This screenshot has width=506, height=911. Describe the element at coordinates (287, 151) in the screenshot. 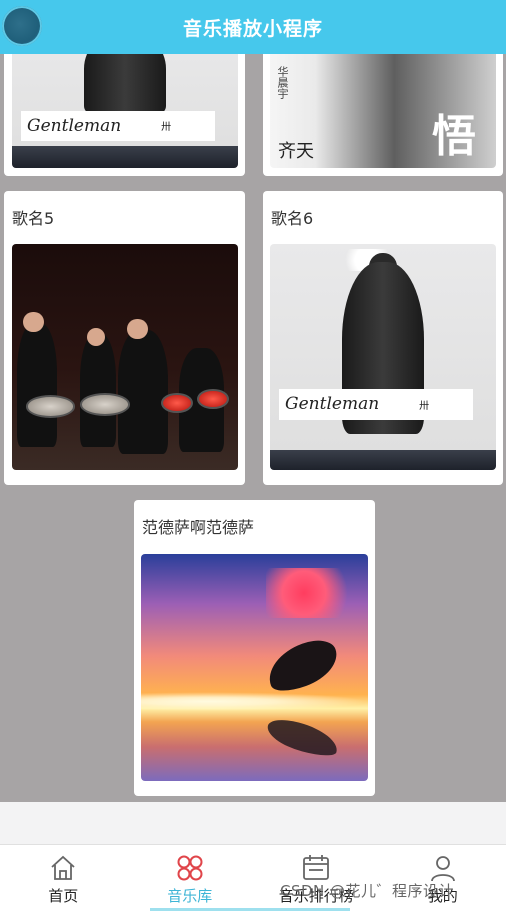

I see `cover-title-char-1: 齐` at that location.